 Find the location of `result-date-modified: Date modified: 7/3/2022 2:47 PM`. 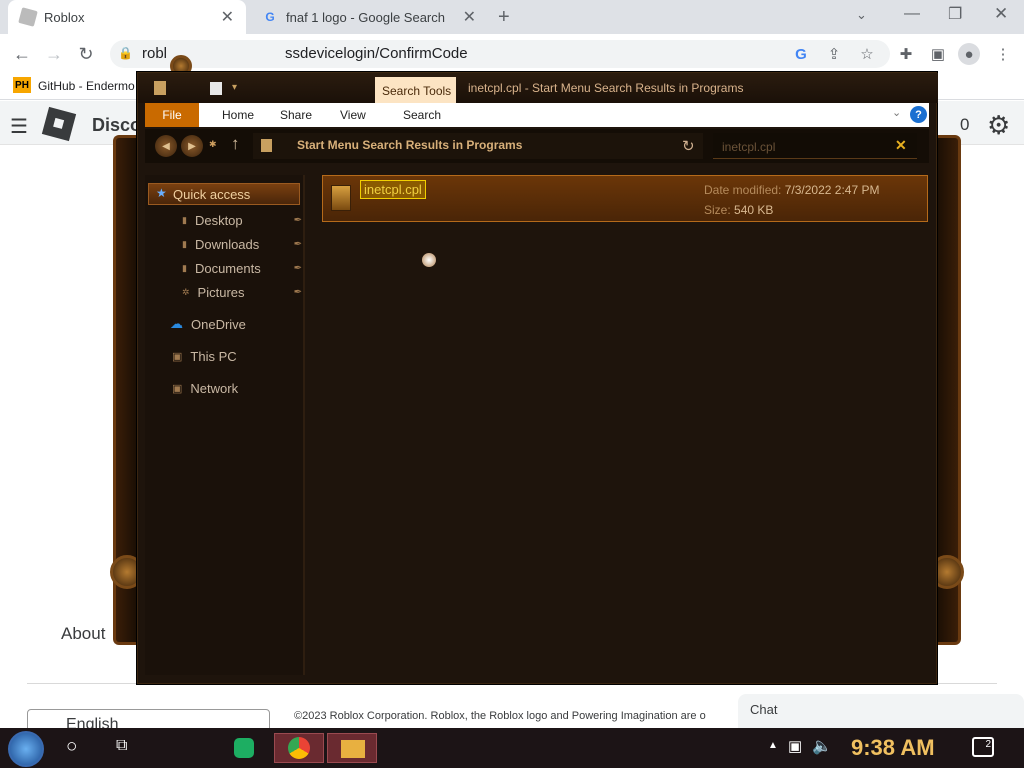

result-date-modified: Date modified: 7/3/2022 2:47 PM is located at coordinates (791, 190).